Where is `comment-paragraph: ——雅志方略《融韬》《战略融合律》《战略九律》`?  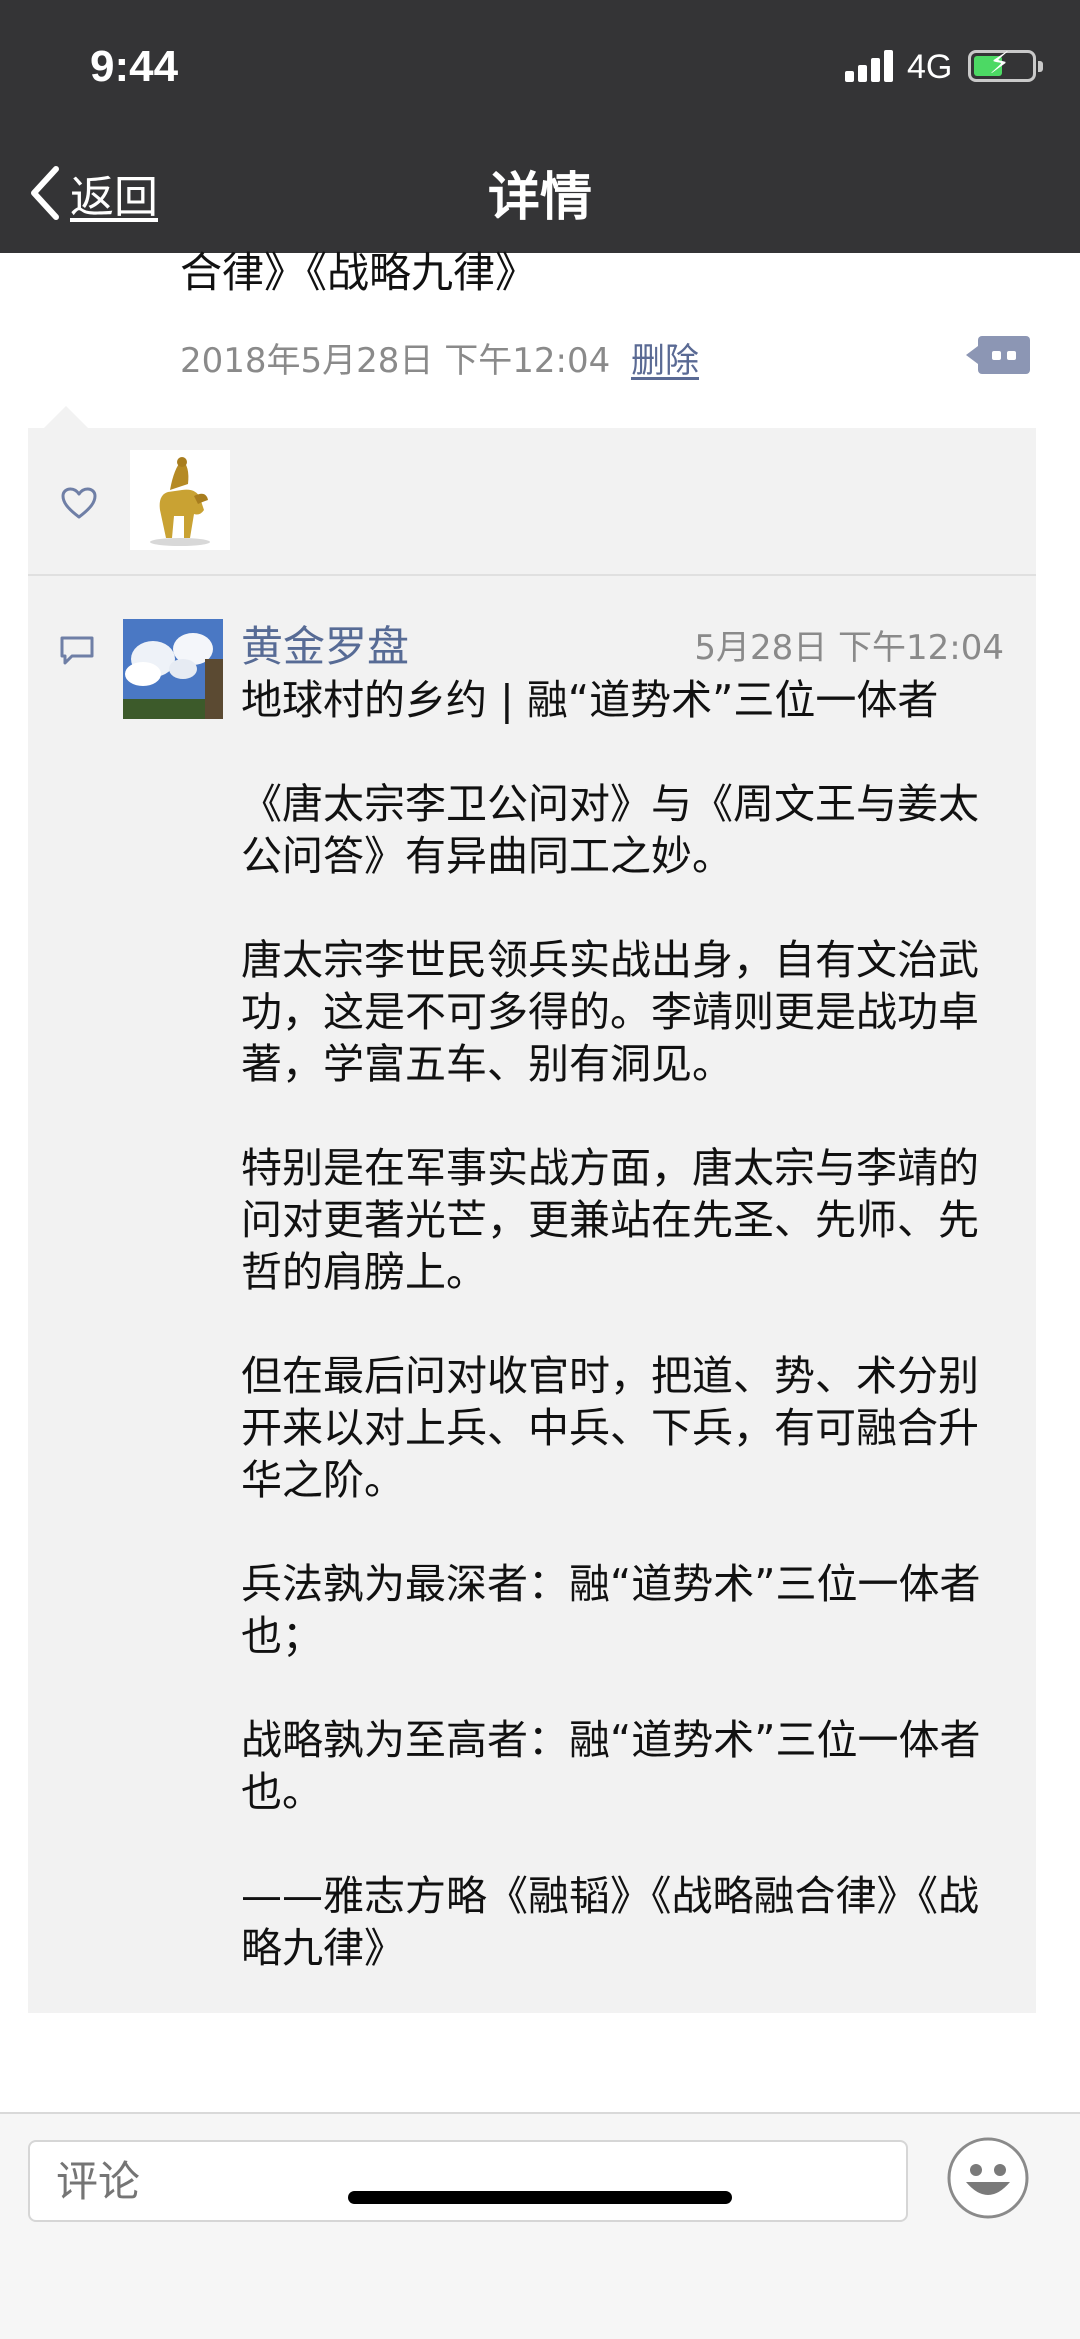
comment-paragraph: ——雅志方略《融韬》《战略融合律》《战略九律》 is located at coordinates (610, 1922).